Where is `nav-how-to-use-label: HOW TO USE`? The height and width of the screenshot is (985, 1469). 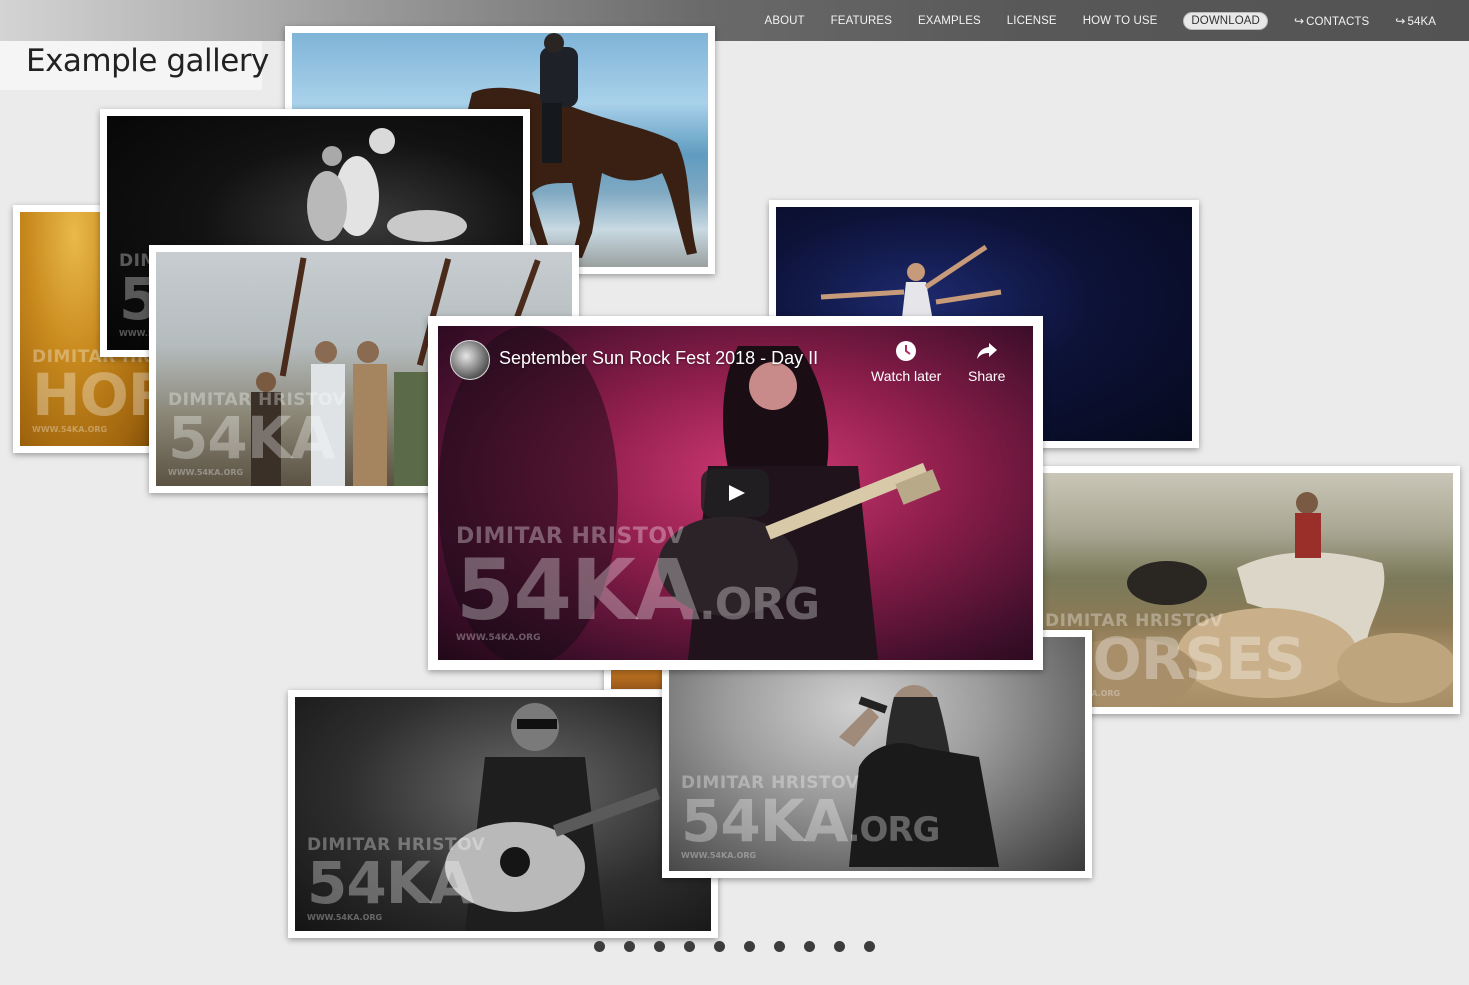
nav-how-to-use-label: HOW TO USE is located at coordinates (1120, 20).